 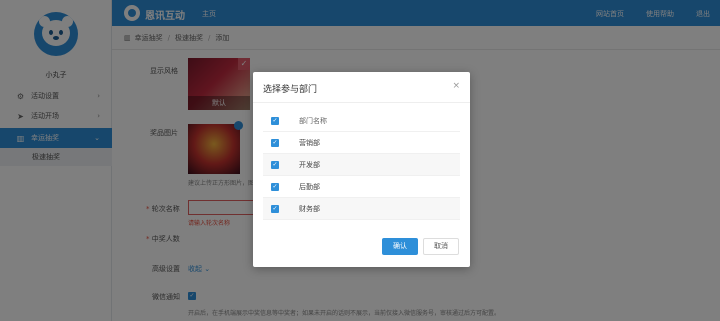 What do you see at coordinates (400, 246) in the screenshot?
I see `confirm-button: 确认` at bounding box center [400, 246].